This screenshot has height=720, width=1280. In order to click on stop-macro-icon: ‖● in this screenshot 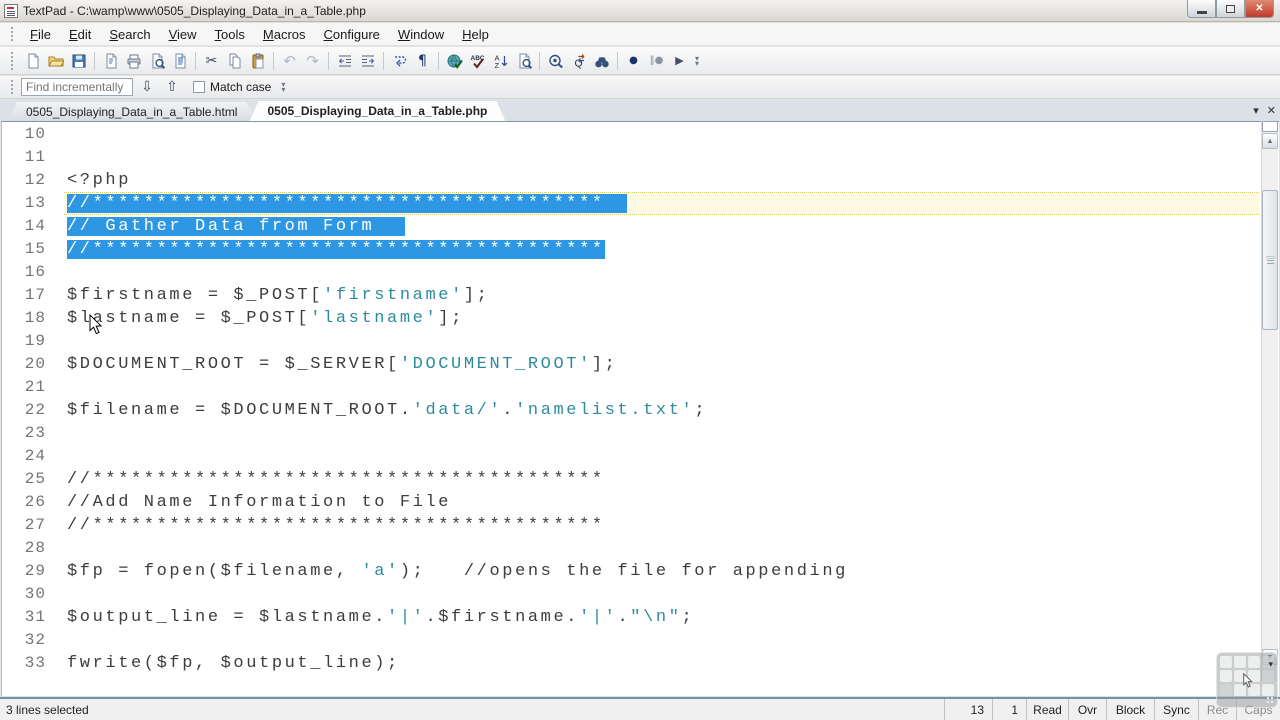, I will do `click(656, 61)`.